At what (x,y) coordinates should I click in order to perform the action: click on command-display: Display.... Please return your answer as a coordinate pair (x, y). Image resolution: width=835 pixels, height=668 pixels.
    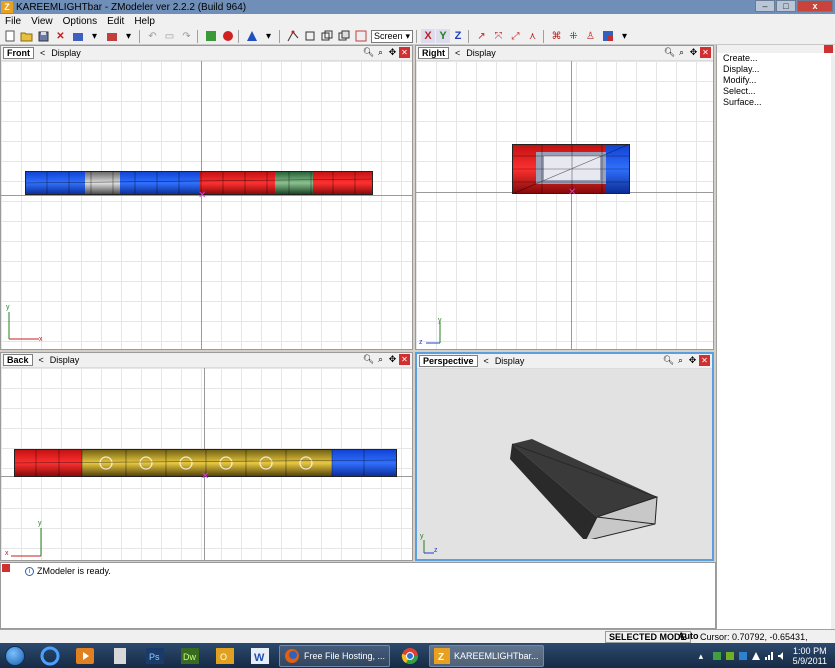
    Looking at the image, I should click on (776, 69).